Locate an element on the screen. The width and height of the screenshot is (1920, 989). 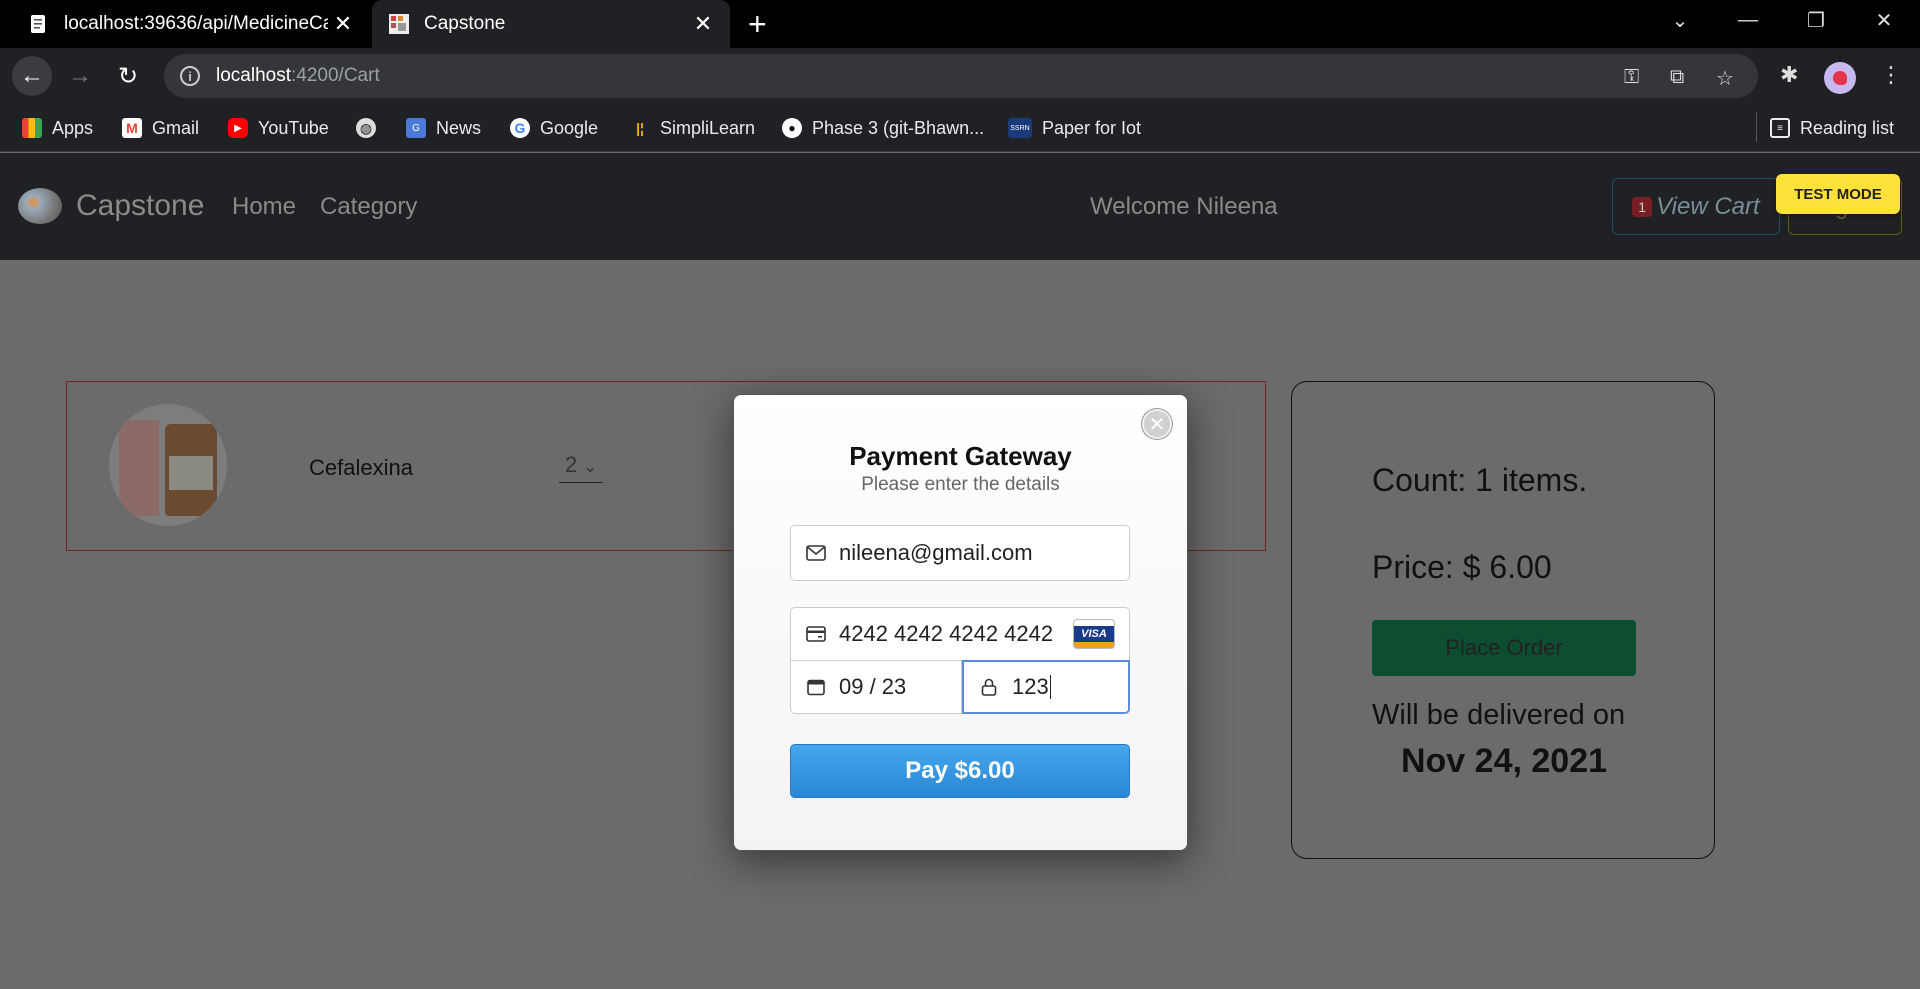
view-cart-button: 1 View Cart is located at coordinates (1696, 206).